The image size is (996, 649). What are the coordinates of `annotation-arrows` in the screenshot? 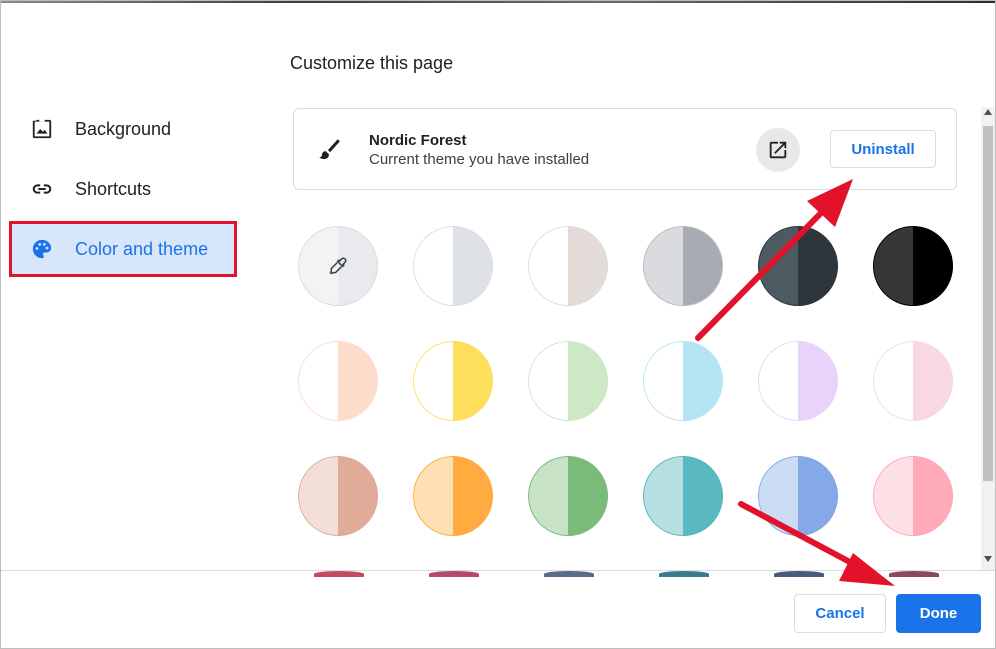 It's located at (795, 382).